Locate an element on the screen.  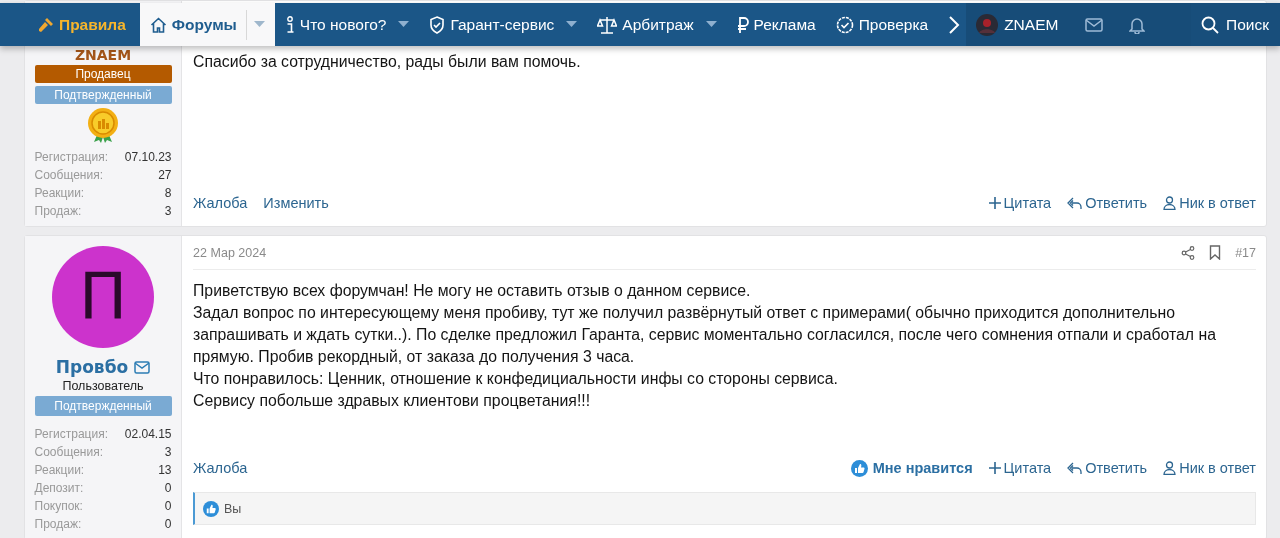
hammer-icon is located at coordinates (46, 24).